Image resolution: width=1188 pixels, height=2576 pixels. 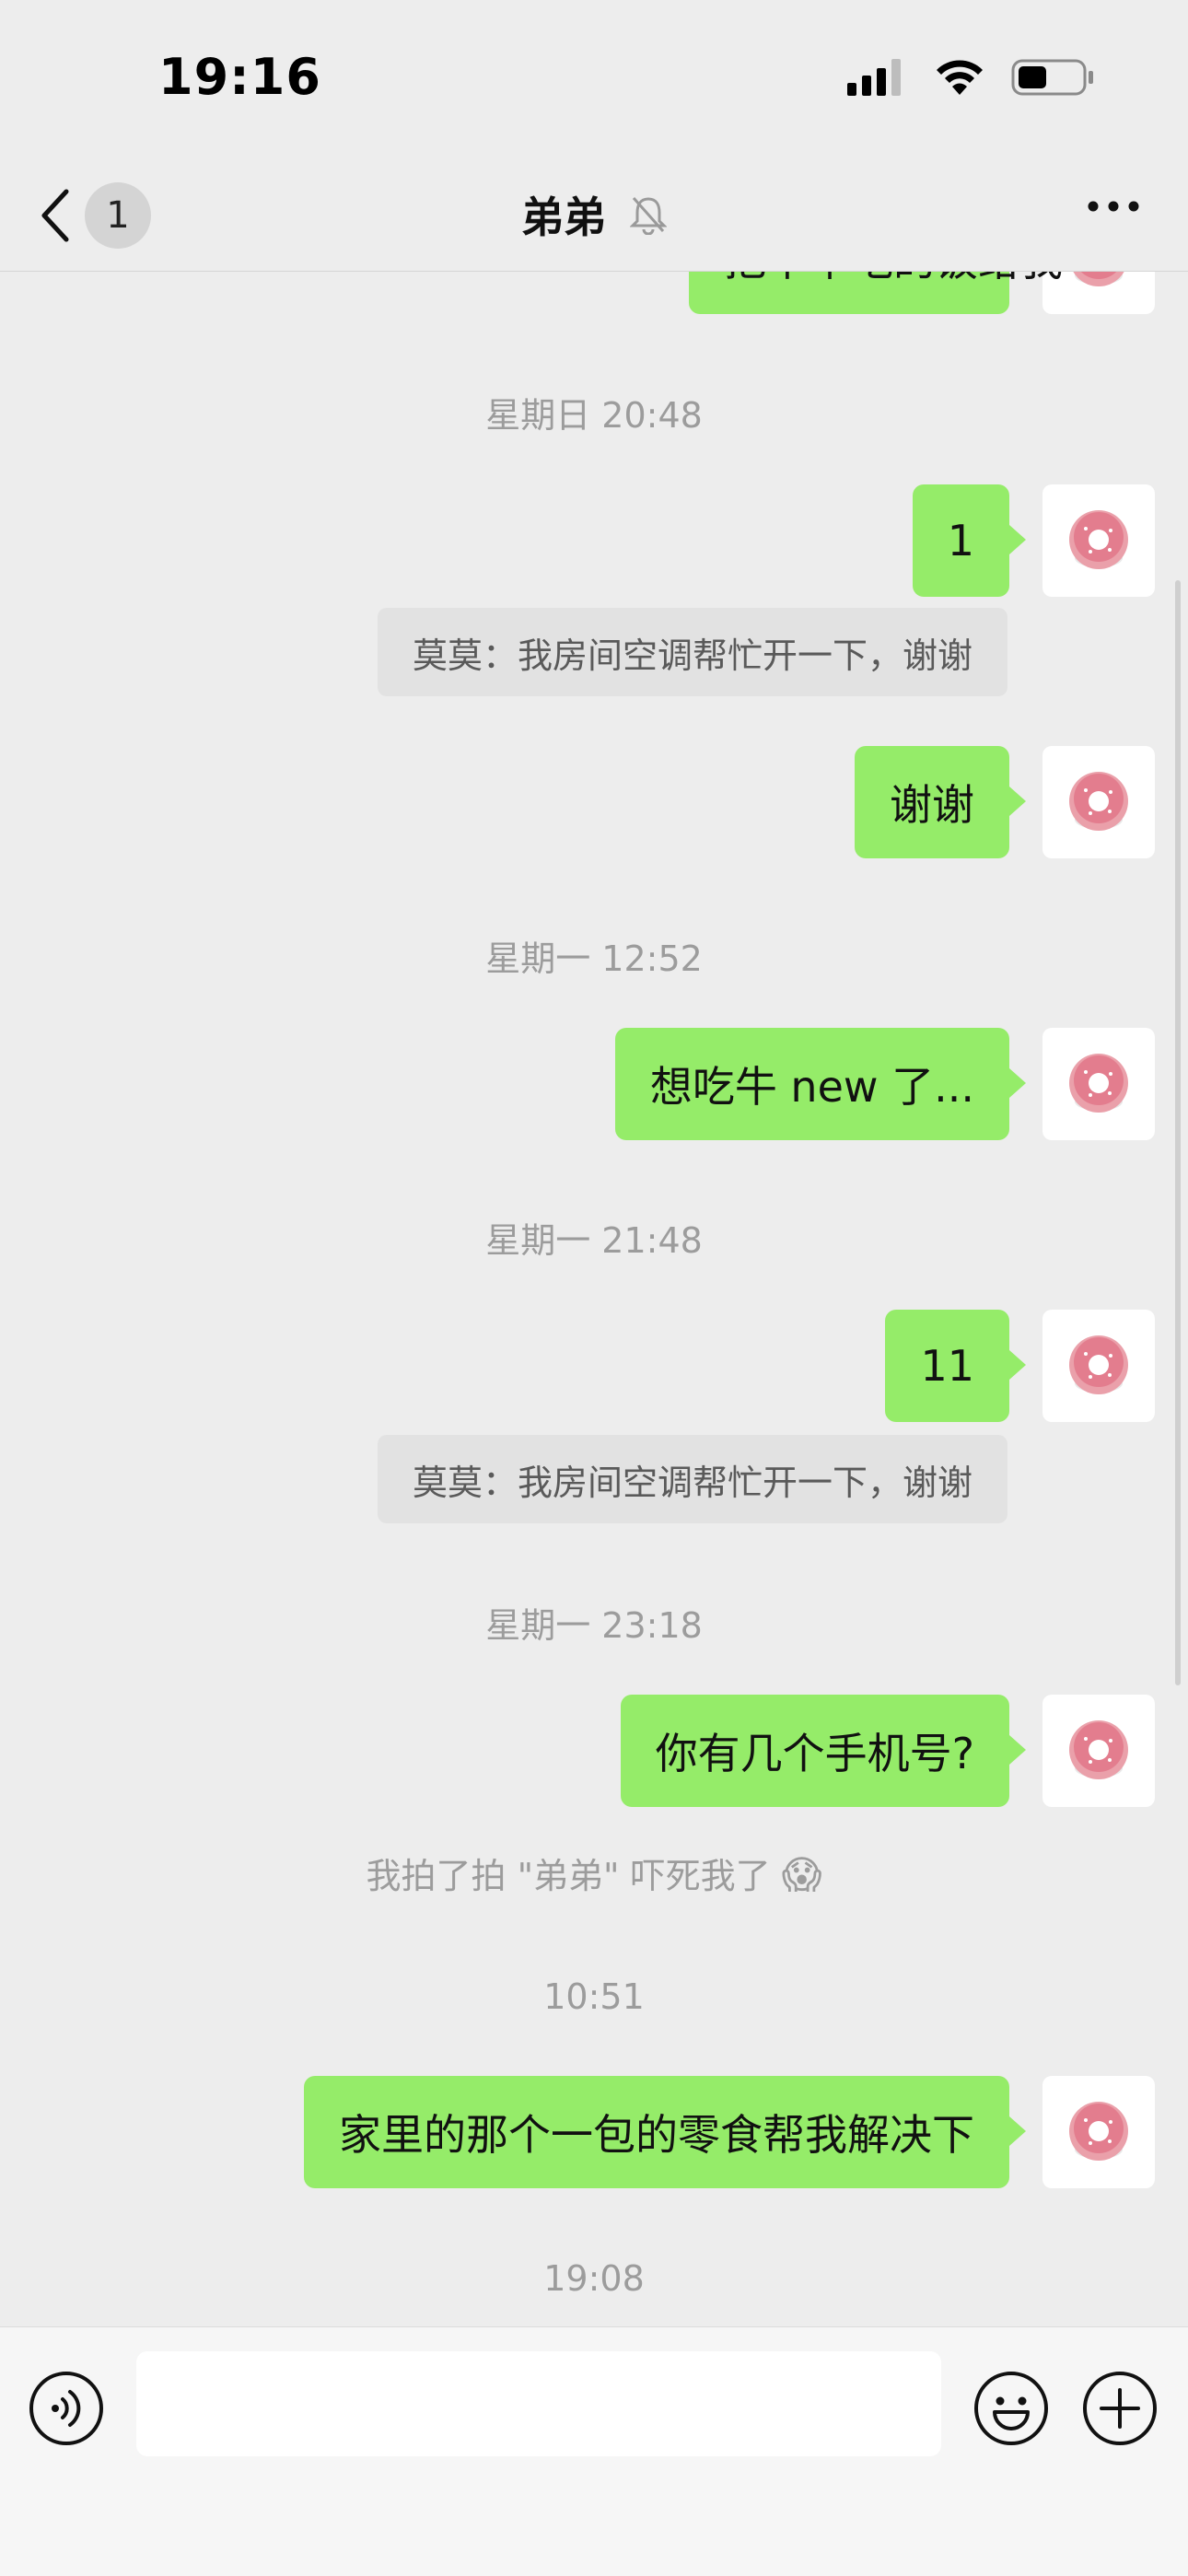 I want to click on timestamp: 10:51, so click(x=594, y=1996).